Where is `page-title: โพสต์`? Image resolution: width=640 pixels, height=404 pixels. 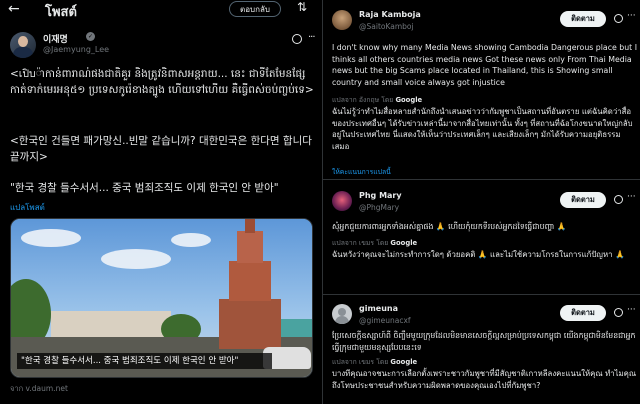 page-title: โพสต์ is located at coordinates (61, 12).